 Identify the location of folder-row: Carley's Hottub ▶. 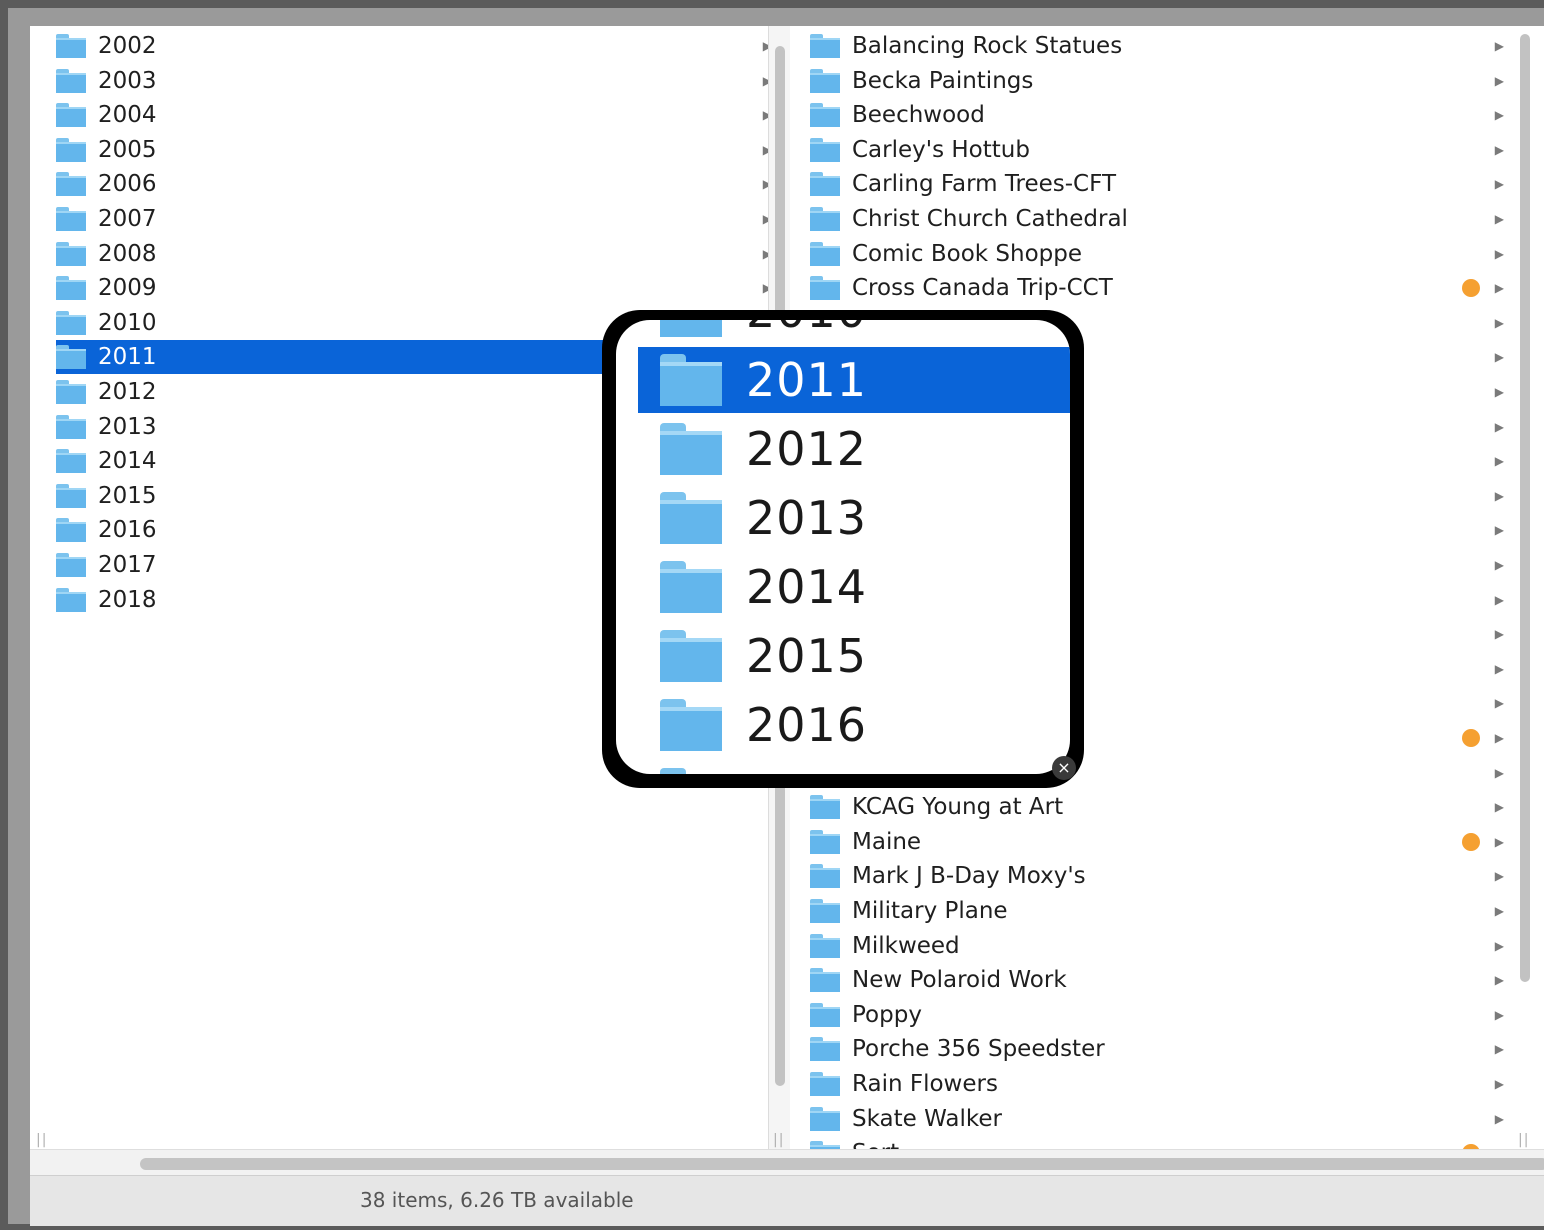
(1169, 150).